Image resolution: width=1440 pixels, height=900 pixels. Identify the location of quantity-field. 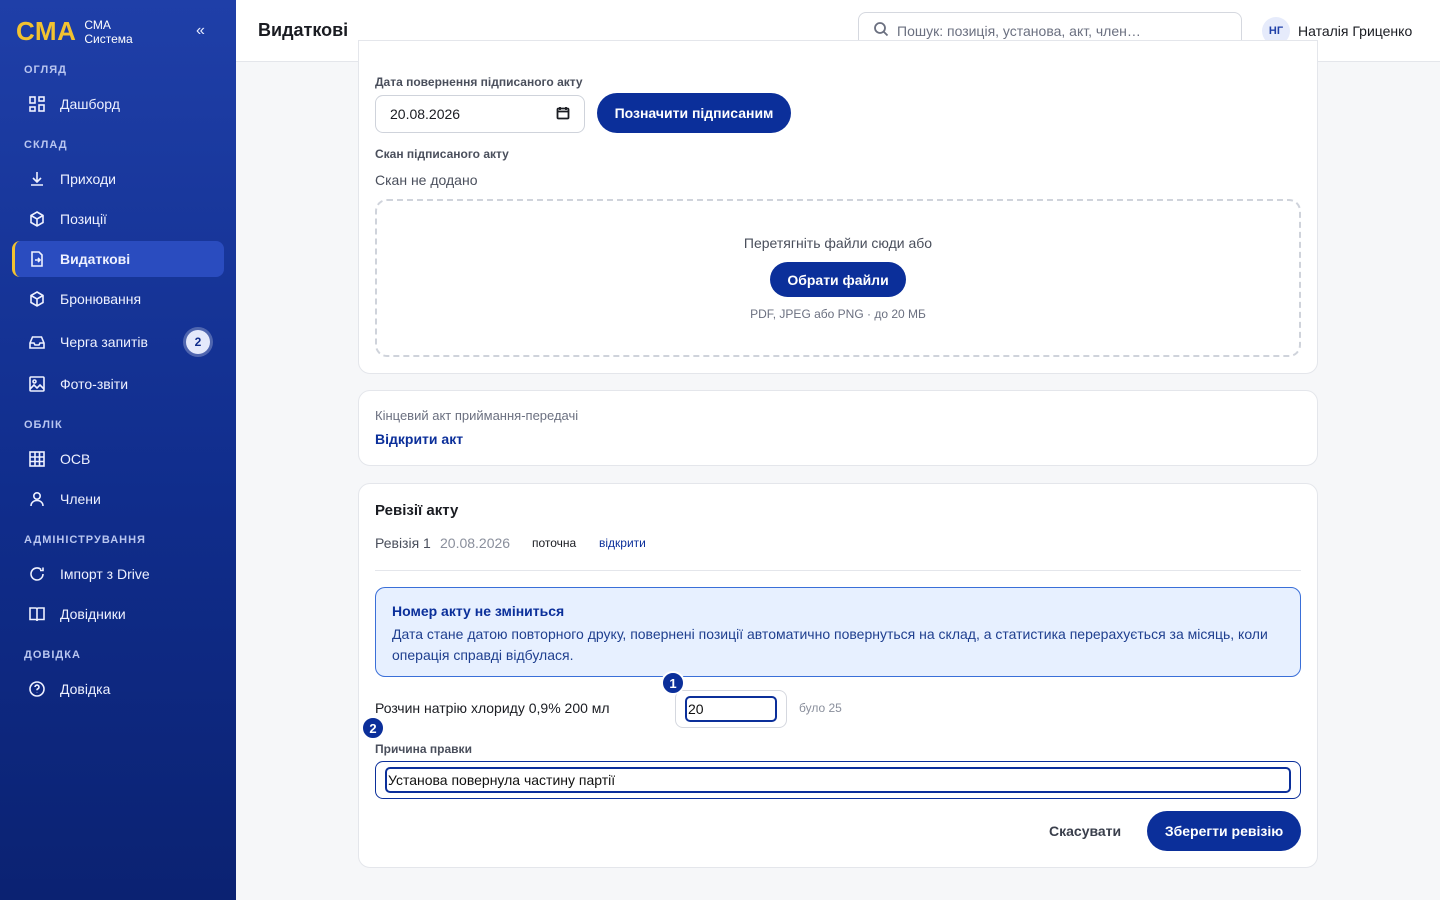
(731, 709).